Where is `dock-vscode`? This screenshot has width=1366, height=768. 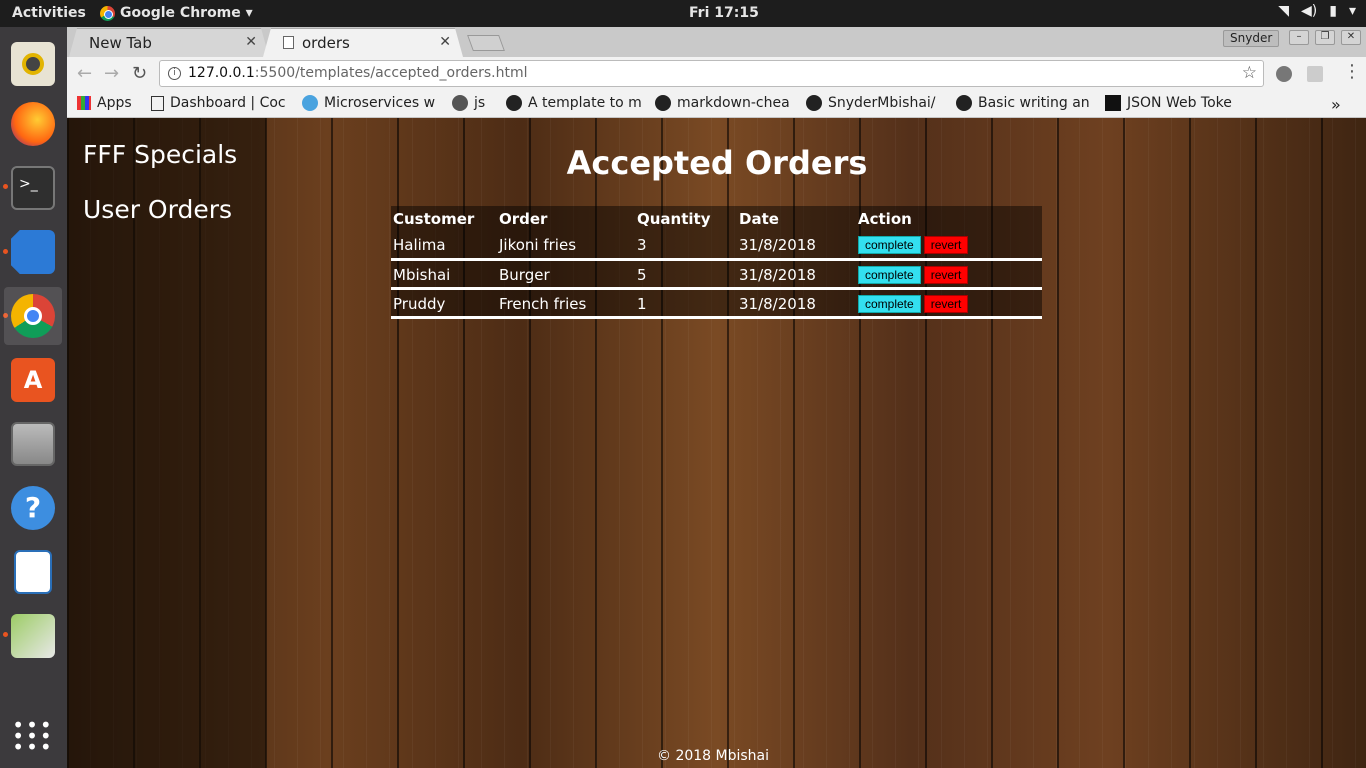
dock-vscode is located at coordinates (33, 252).